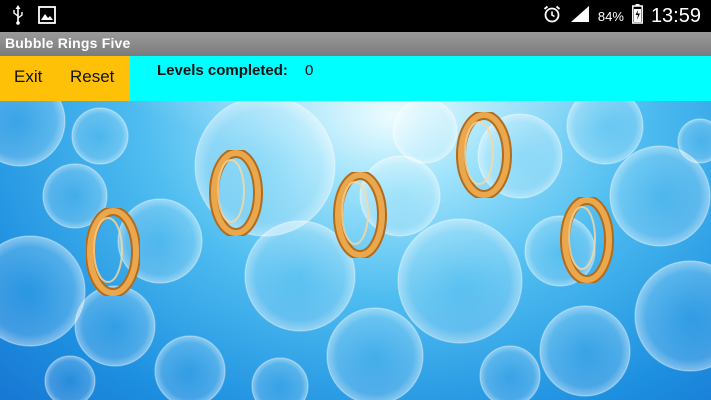 The width and height of the screenshot is (711, 400). What do you see at coordinates (28, 77) in the screenshot?
I see `exit-button: Exit` at bounding box center [28, 77].